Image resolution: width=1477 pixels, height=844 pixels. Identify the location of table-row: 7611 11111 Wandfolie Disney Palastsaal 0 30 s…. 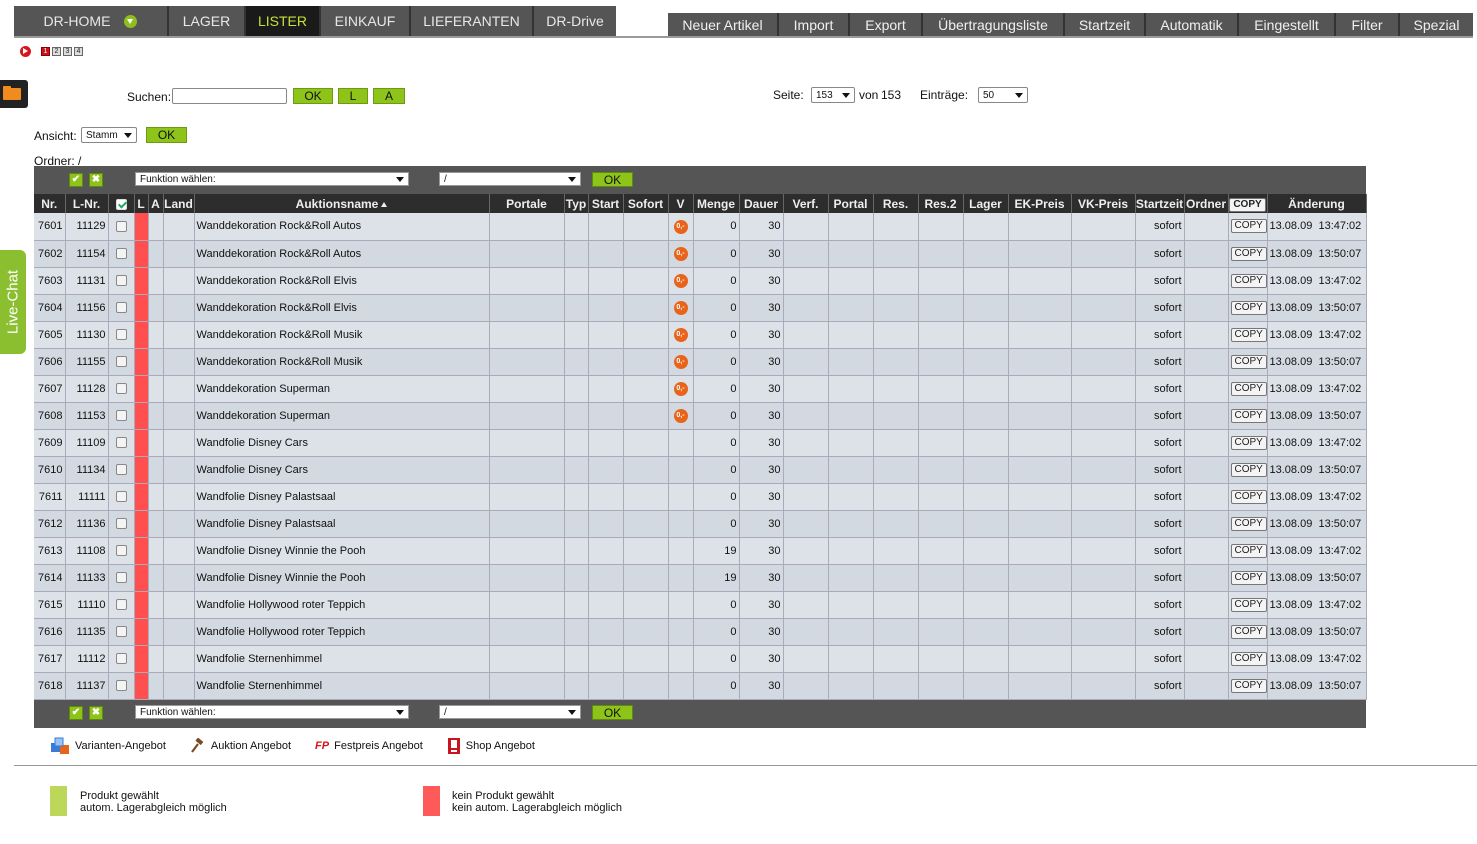
(700, 497).